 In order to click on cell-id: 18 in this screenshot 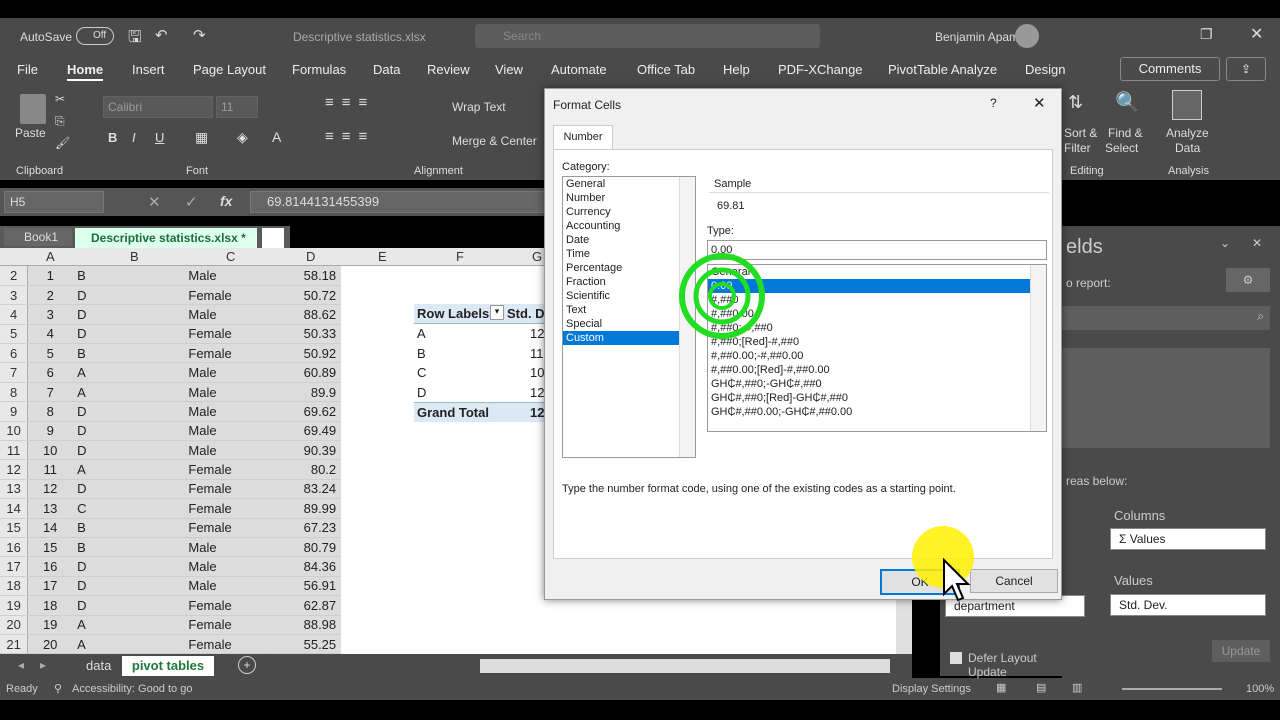, I will do `click(50, 605)`.